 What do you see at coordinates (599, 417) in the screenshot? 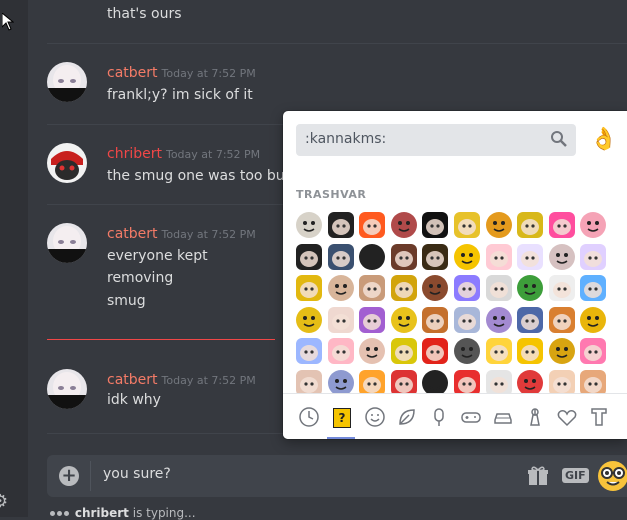
I see `flags-icon` at bounding box center [599, 417].